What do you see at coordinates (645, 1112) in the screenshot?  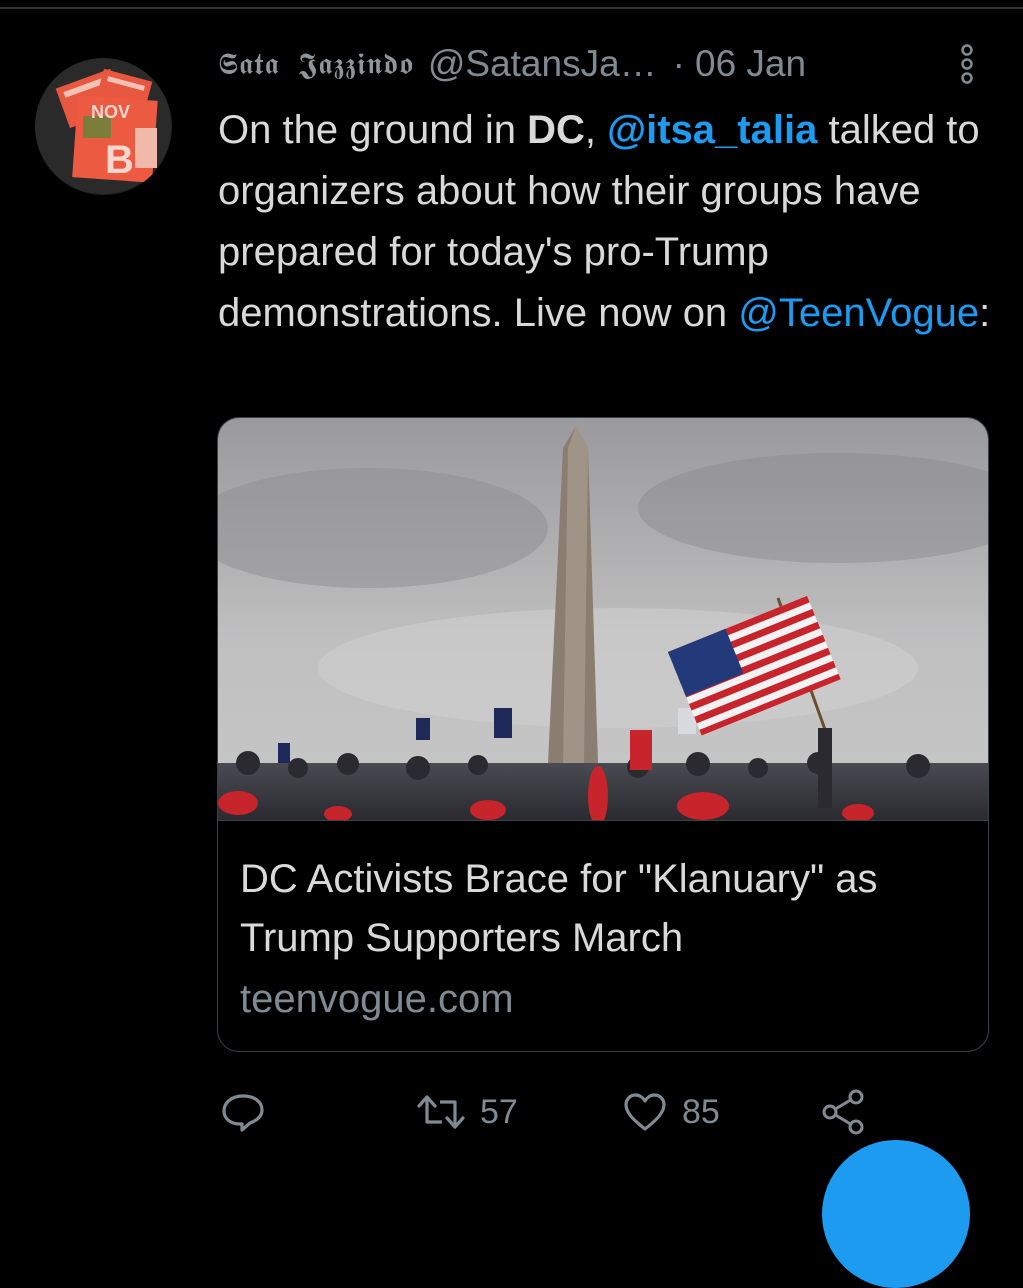 I see `heart-icon` at bounding box center [645, 1112].